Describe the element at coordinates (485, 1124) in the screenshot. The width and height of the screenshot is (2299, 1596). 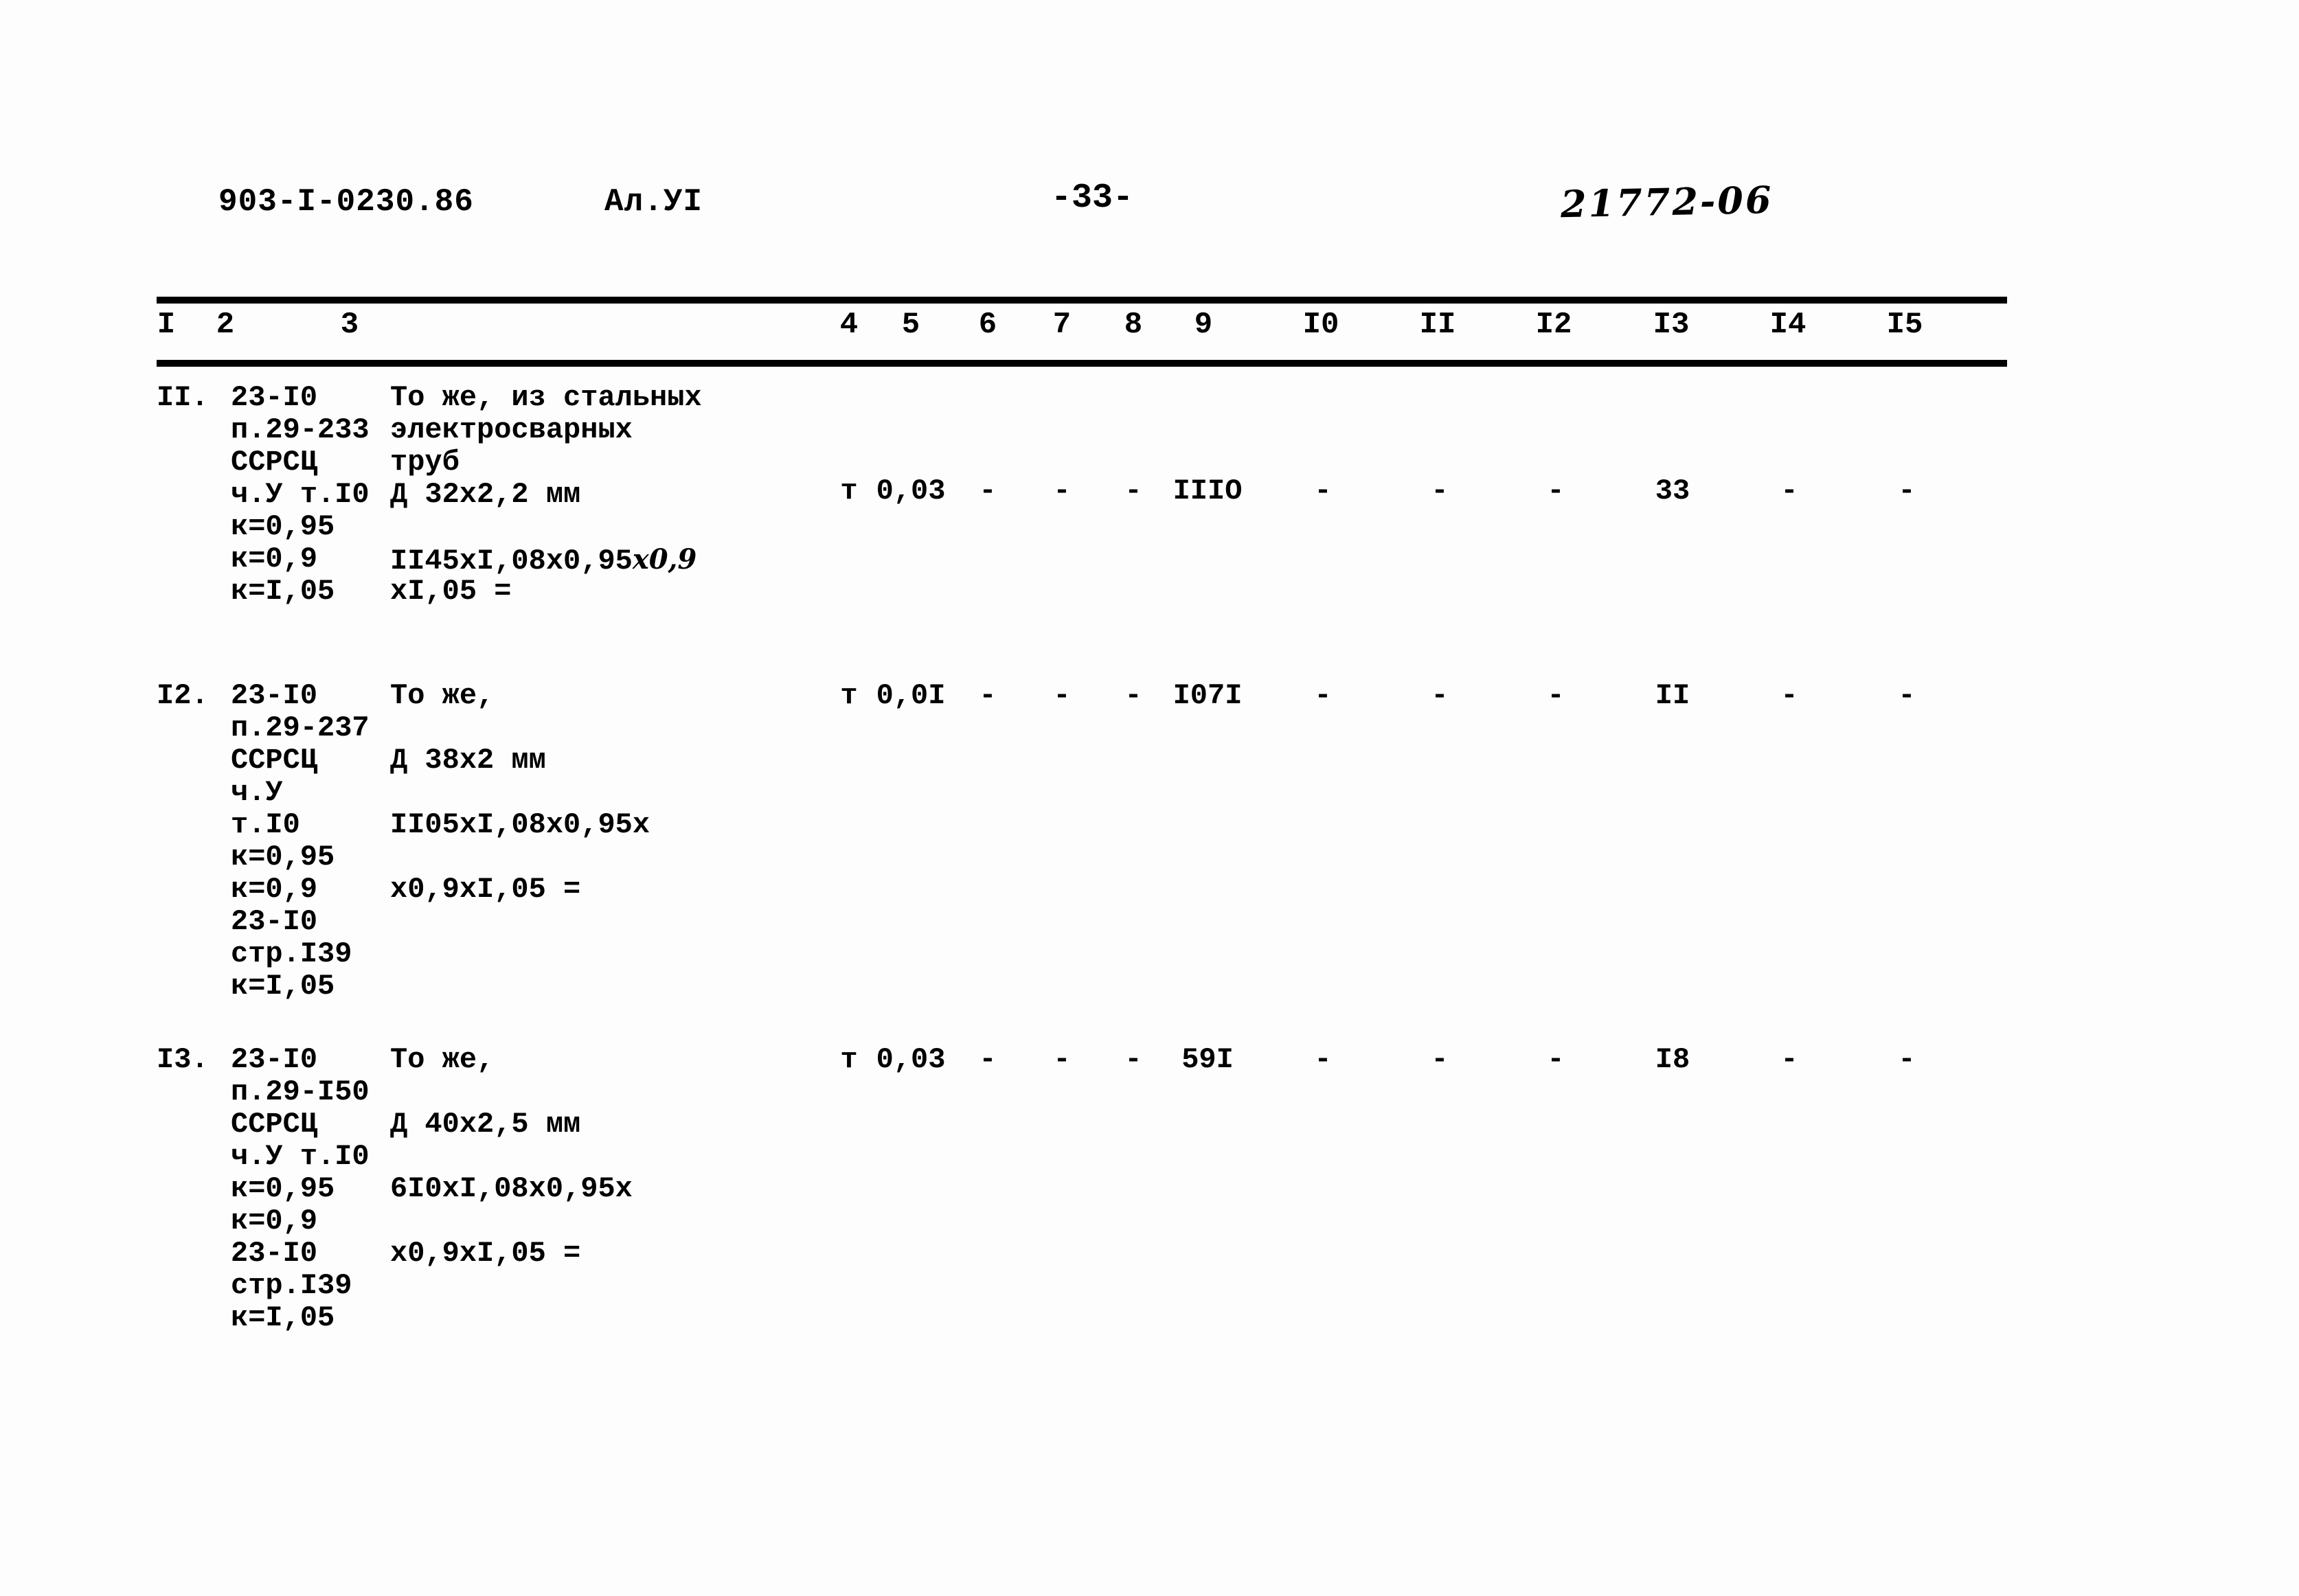
I see `description-line: Д 40х2,5 мм` at that location.